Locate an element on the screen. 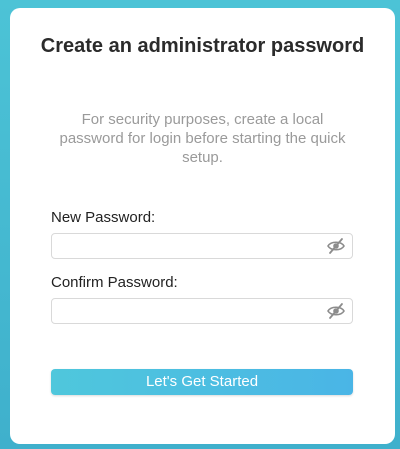  confirm-password-field-container is located at coordinates (202, 311).